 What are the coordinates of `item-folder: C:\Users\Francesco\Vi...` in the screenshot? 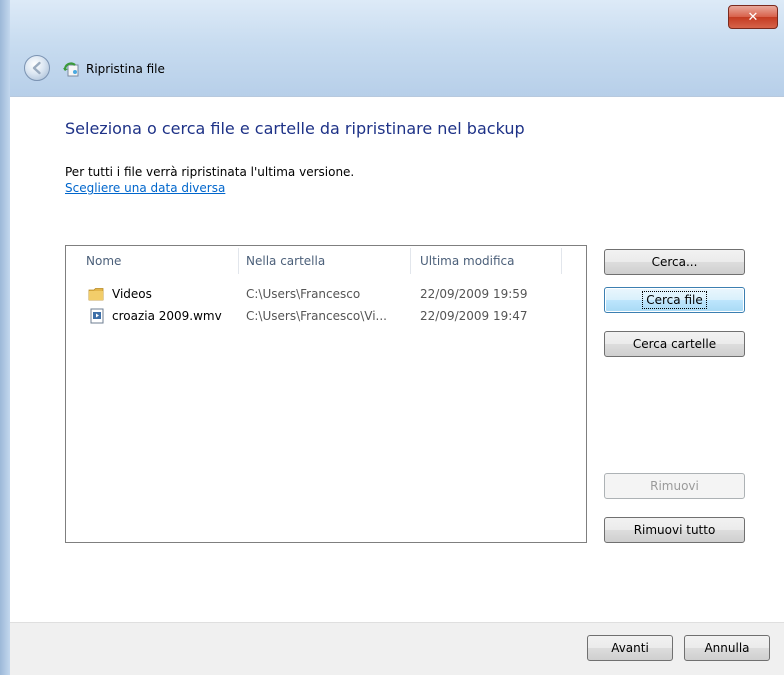 It's located at (316, 316).